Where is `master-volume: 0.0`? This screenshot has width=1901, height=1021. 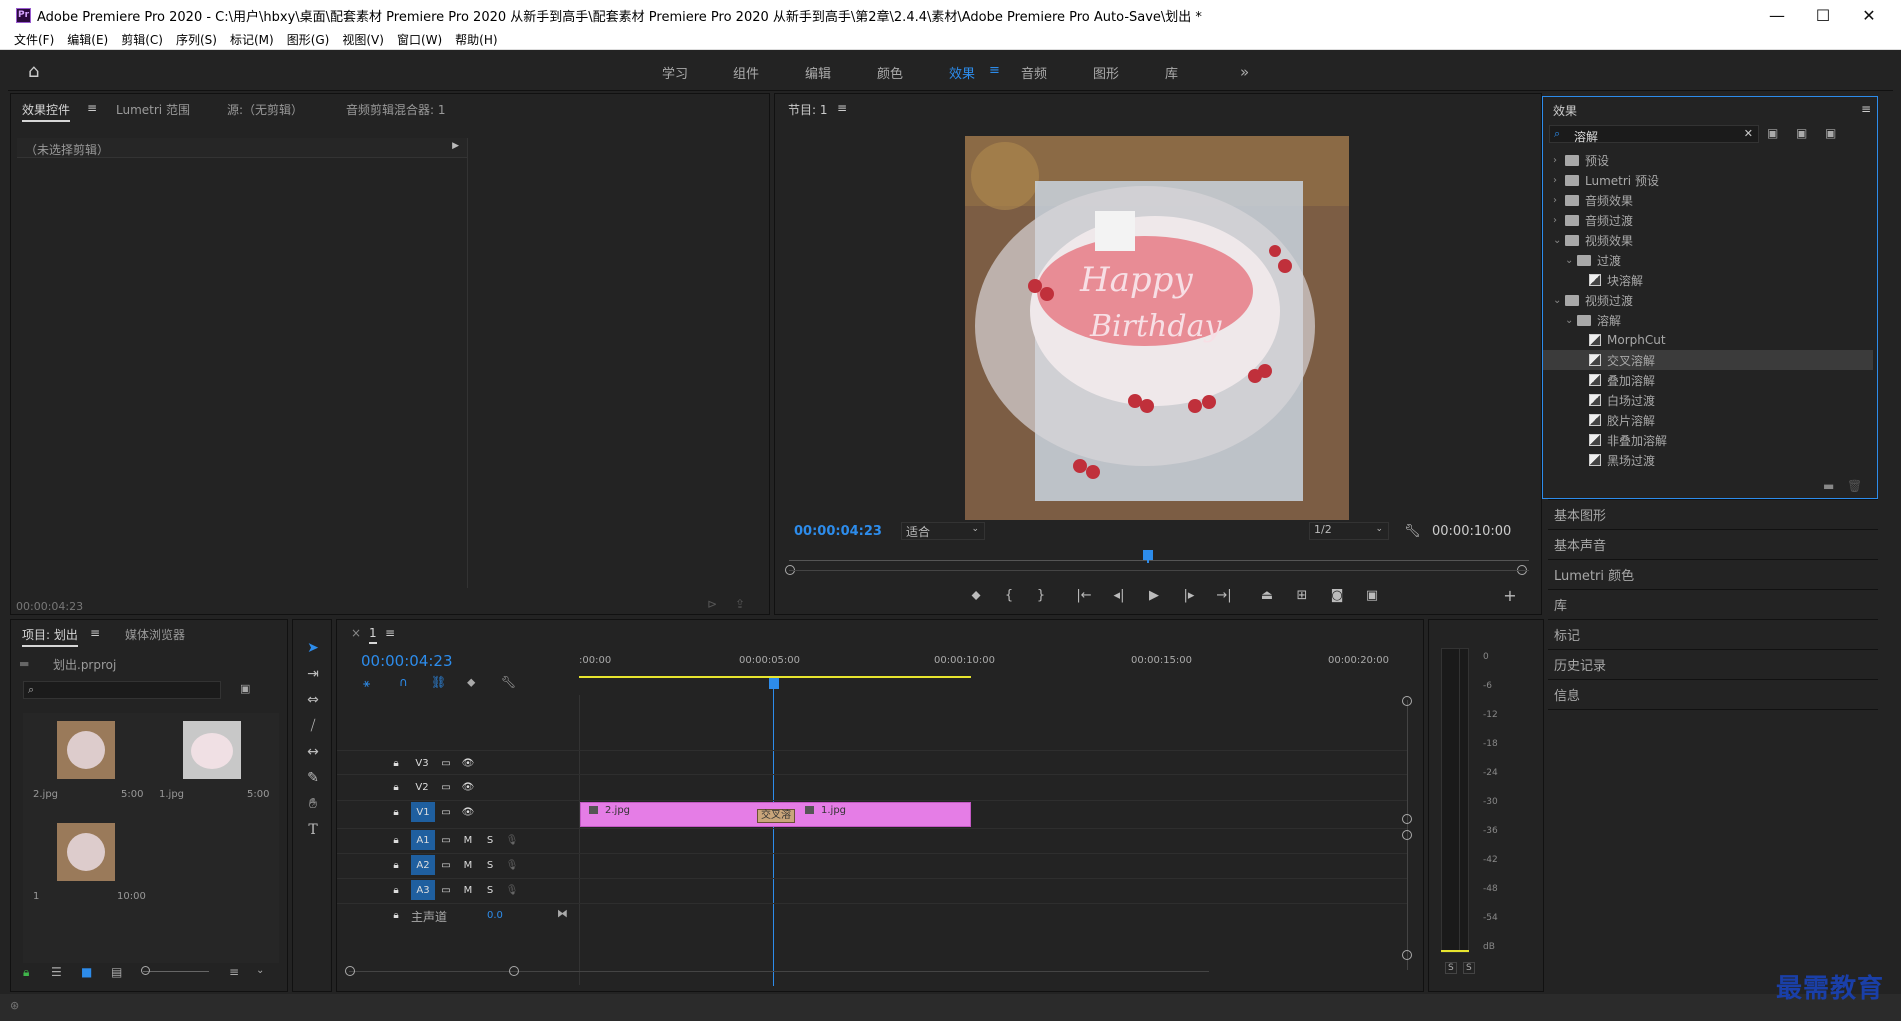
master-volume: 0.0 is located at coordinates (495, 915).